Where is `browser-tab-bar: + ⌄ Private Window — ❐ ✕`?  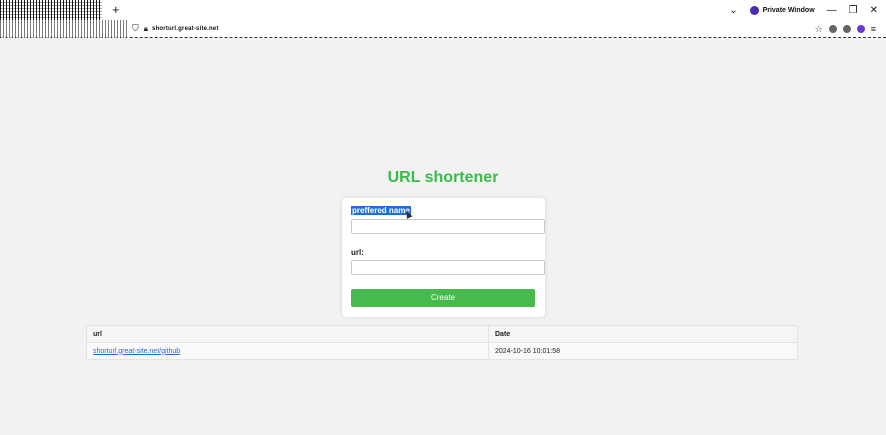 browser-tab-bar: + ⌄ Private Window — ❐ ✕ is located at coordinates (443, 10).